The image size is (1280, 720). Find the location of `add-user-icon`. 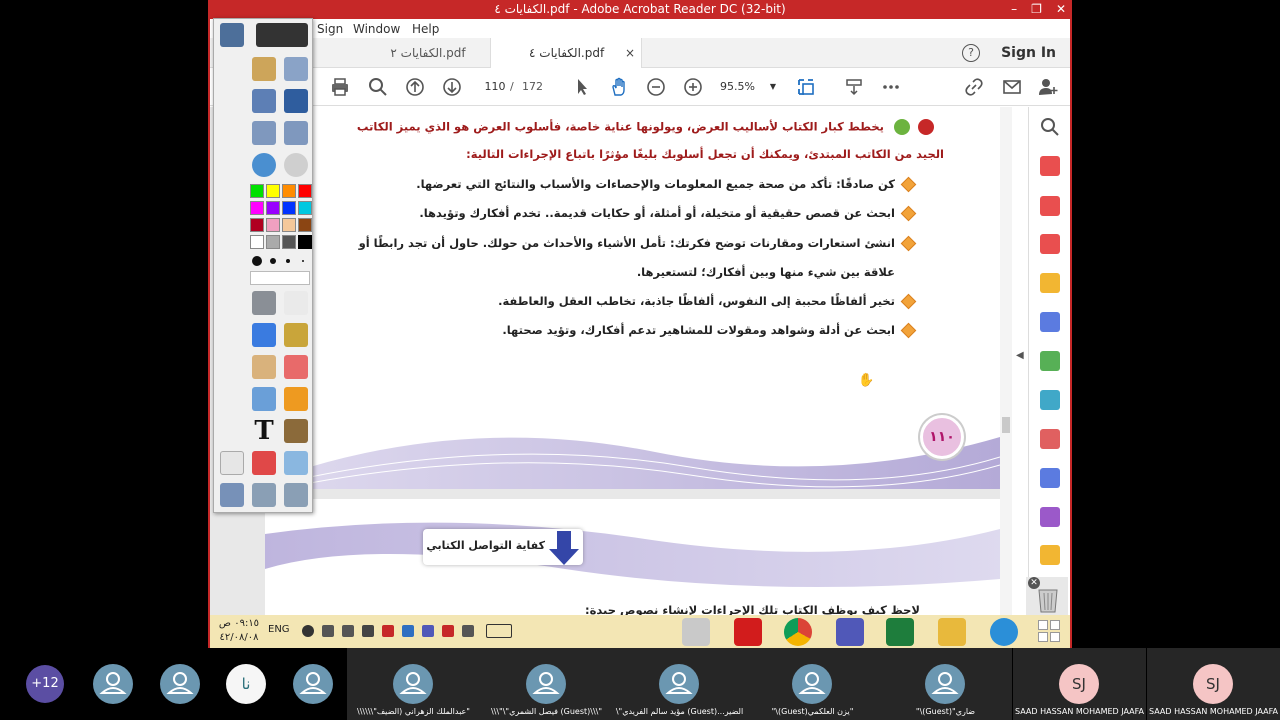

add-user-icon is located at coordinates (1048, 87).